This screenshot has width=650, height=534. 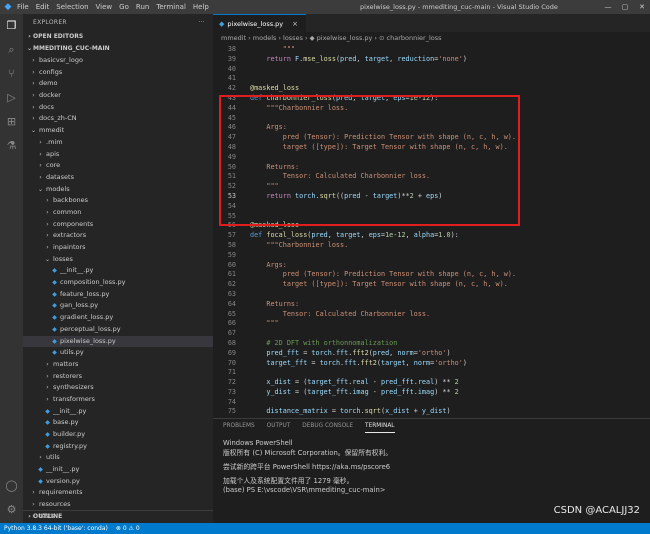 What do you see at coordinates (118, 435) in the screenshot?
I see `tree-file: ◆ builder.py` at bounding box center [118, 435].